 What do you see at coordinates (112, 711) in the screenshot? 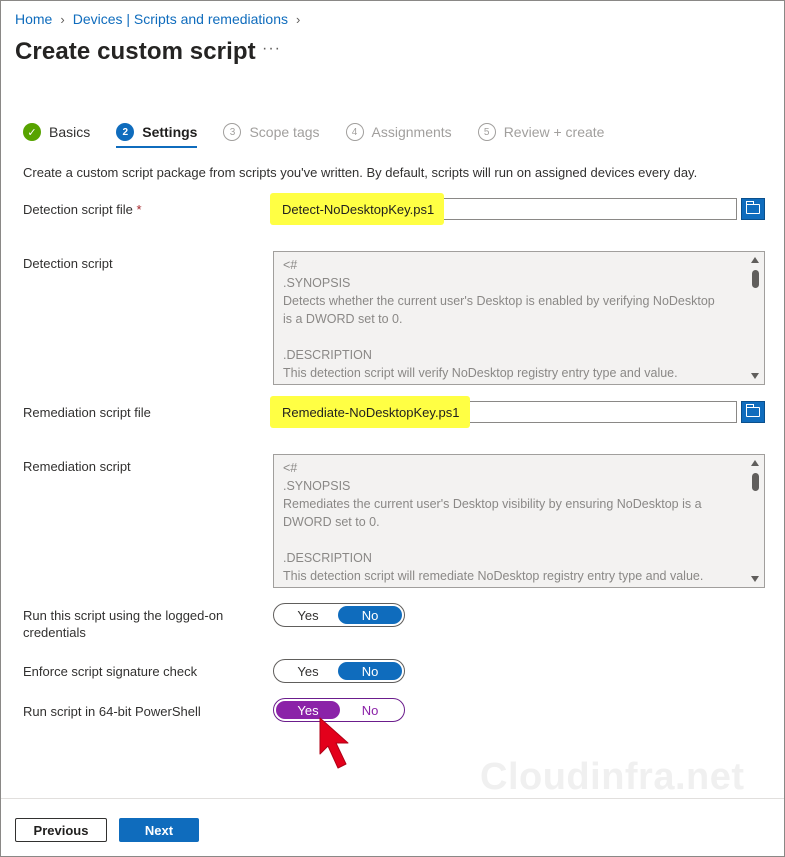
I see `powershell64-label: Run script in 64-bit PowerShell` at bounding box center [112, 711].